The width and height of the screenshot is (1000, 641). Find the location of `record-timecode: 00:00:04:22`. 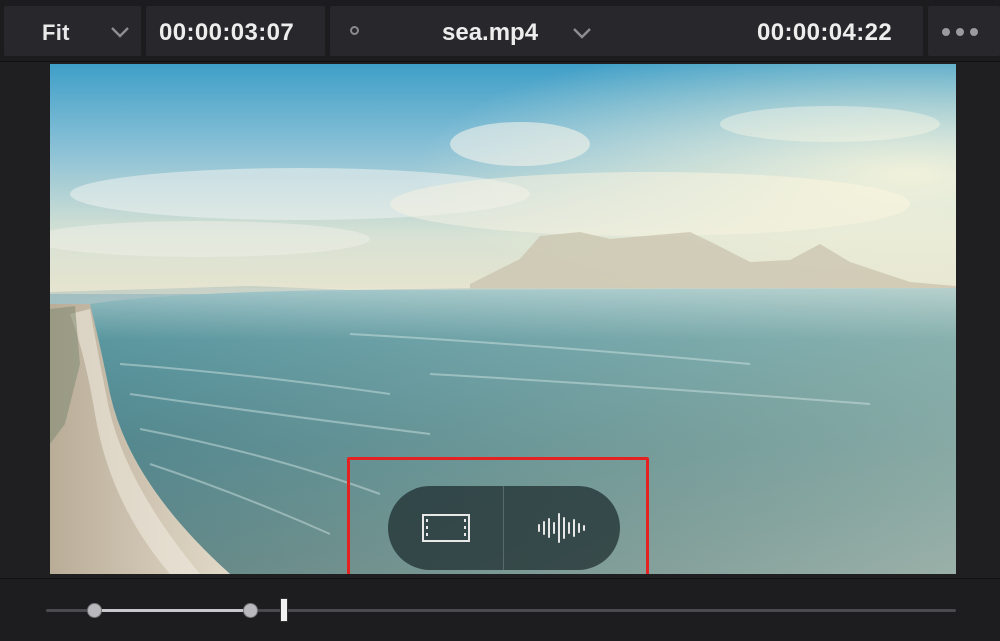

record-timecode: 00:00:04:22 is located at coordinates (824, 33).